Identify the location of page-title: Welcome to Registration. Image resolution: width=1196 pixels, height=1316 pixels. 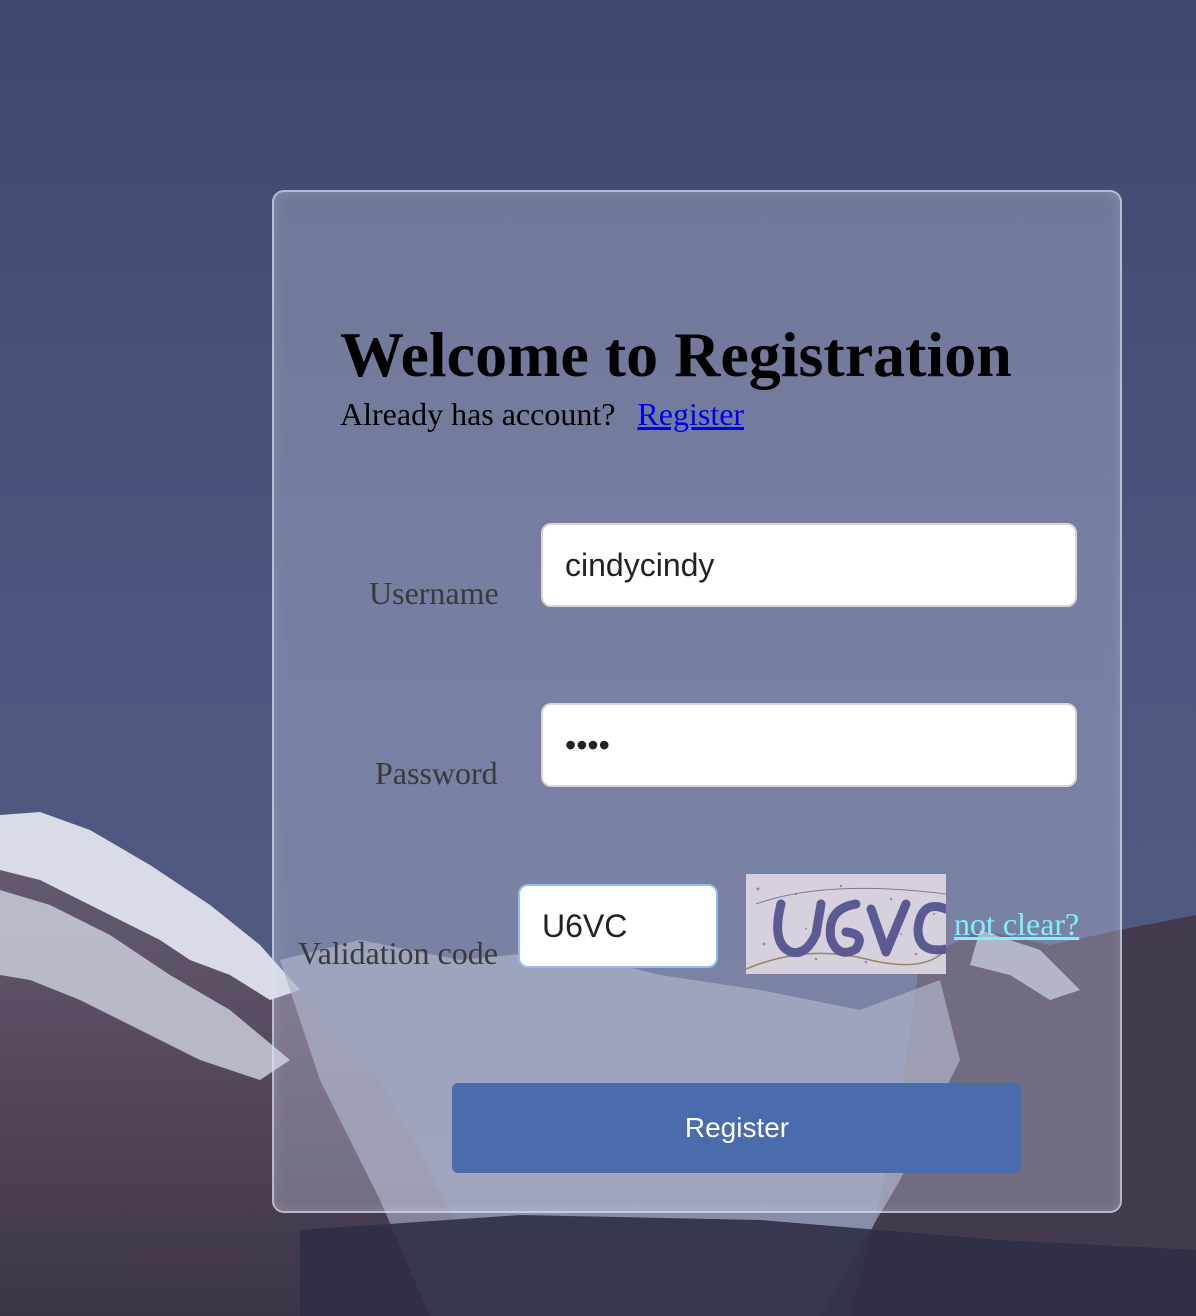
(676, 354).